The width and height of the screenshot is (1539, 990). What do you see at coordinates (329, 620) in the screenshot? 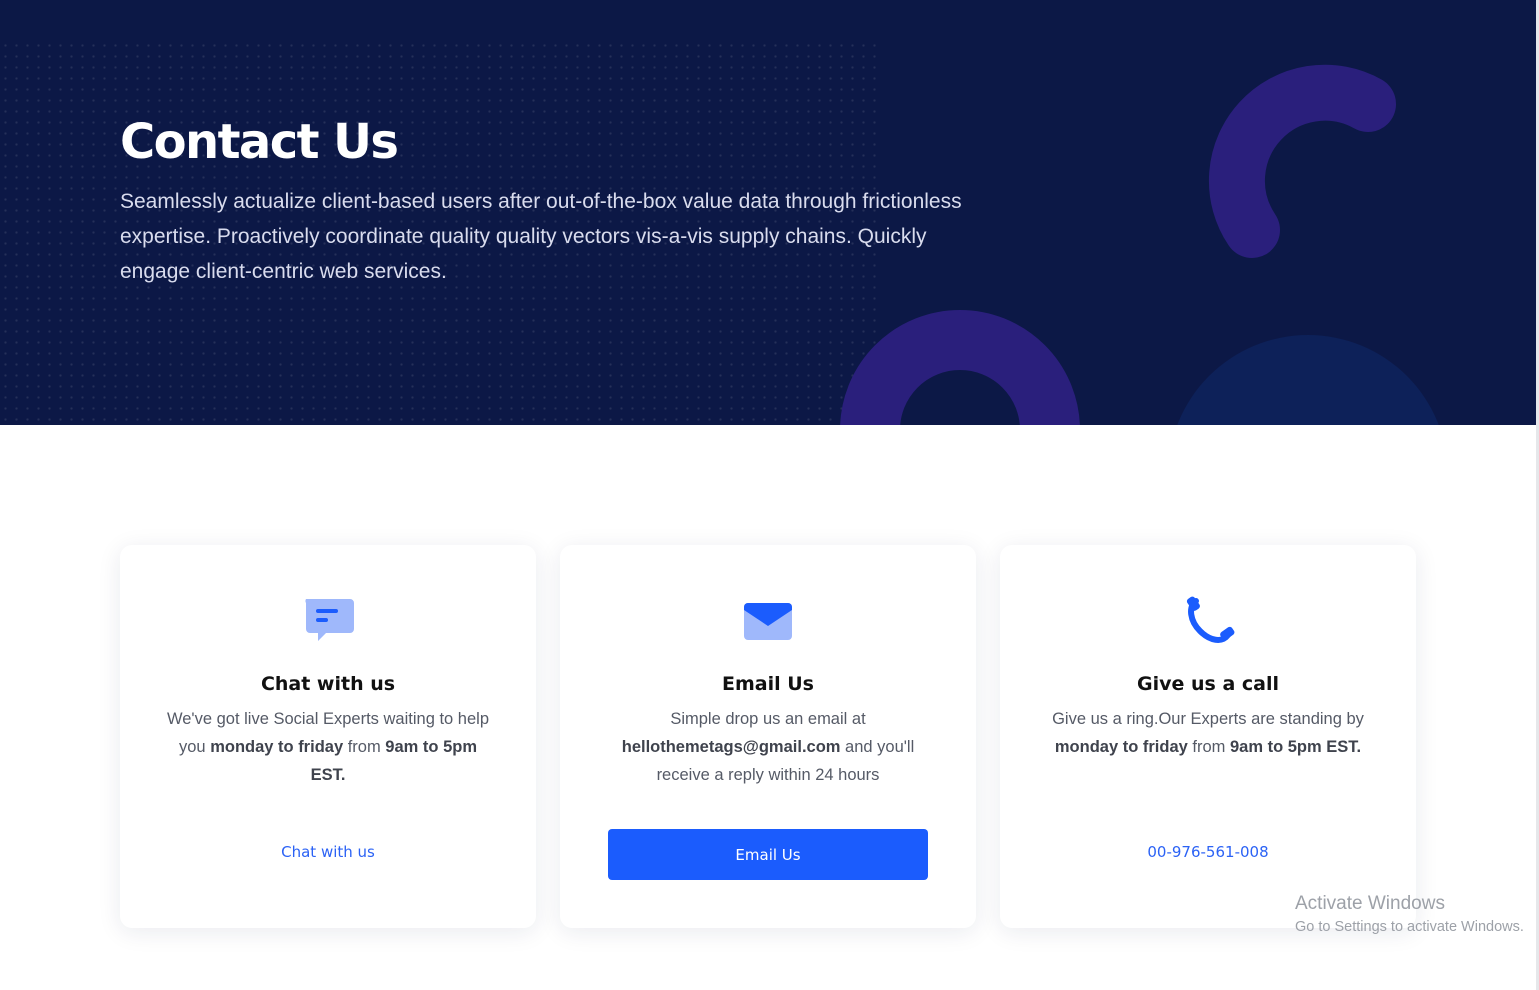
I see `chat-bubble-icon` at bounding box center [329, 620].